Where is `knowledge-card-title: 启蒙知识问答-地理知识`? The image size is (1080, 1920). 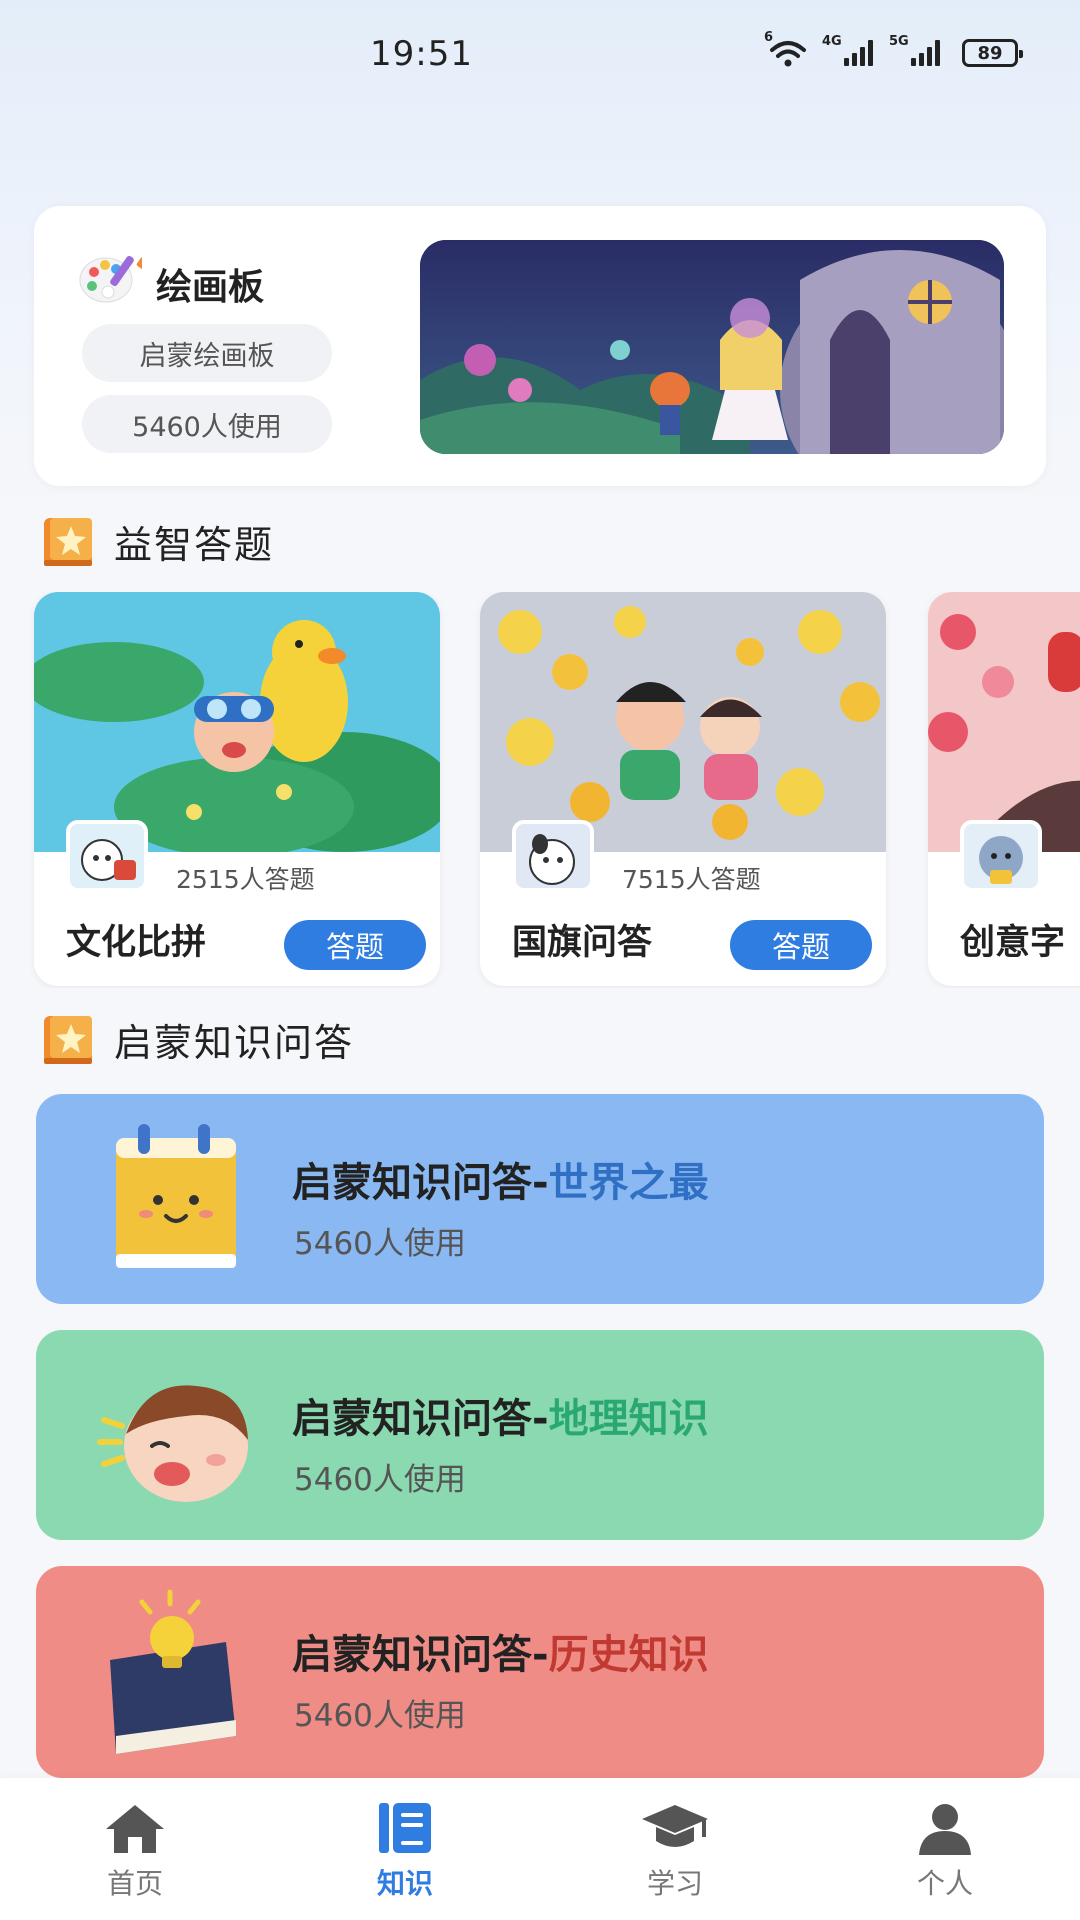
knowledge-card-title: 启蒙知识问答-地理知识 is located at coordinates (500, 1415).